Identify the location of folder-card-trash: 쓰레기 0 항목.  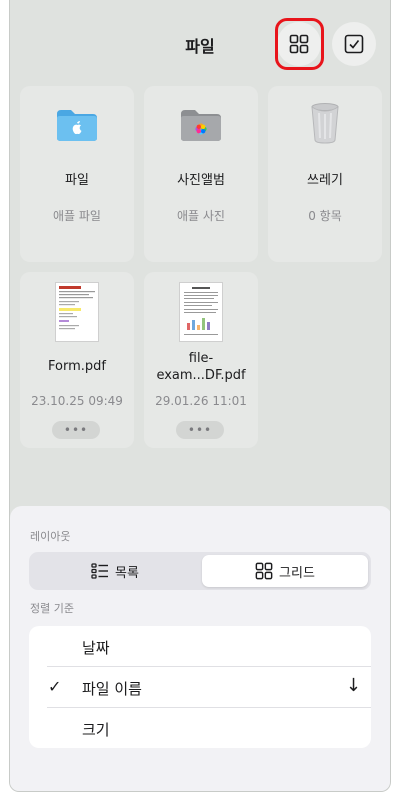
(325, 174).